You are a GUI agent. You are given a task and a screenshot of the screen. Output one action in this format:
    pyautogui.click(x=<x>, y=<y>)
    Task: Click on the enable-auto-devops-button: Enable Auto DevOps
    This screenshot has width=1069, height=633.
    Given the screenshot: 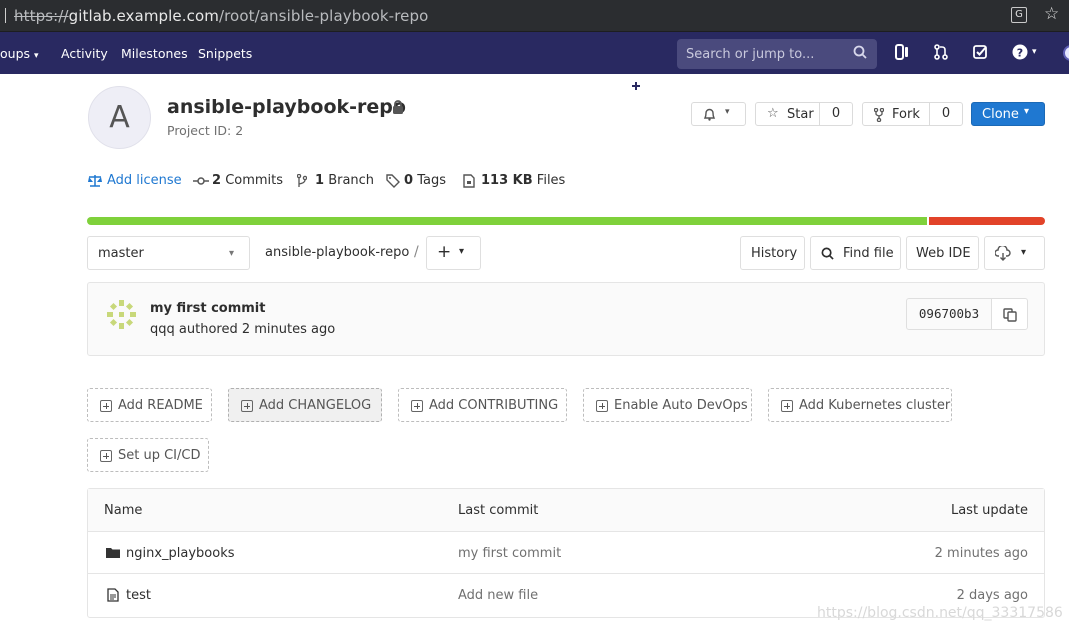 What is the action you would take?
    pyautogui.click(x=667, y=405)
    